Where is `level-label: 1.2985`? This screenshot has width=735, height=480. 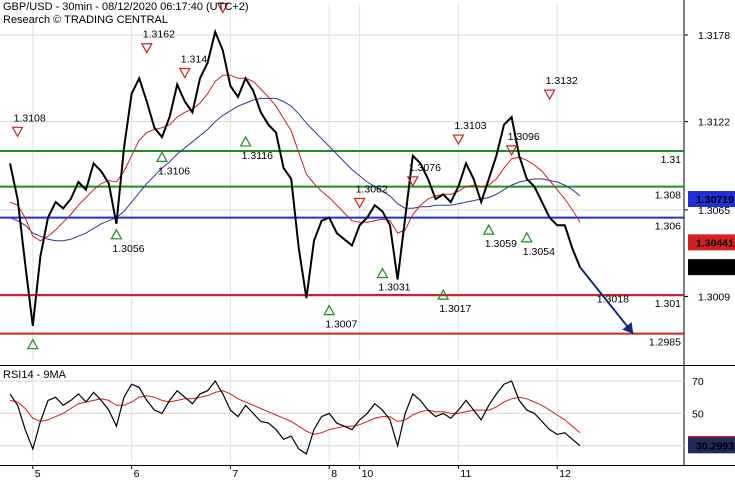
level-label: 1.2985 is located at coordinates (665, 343).